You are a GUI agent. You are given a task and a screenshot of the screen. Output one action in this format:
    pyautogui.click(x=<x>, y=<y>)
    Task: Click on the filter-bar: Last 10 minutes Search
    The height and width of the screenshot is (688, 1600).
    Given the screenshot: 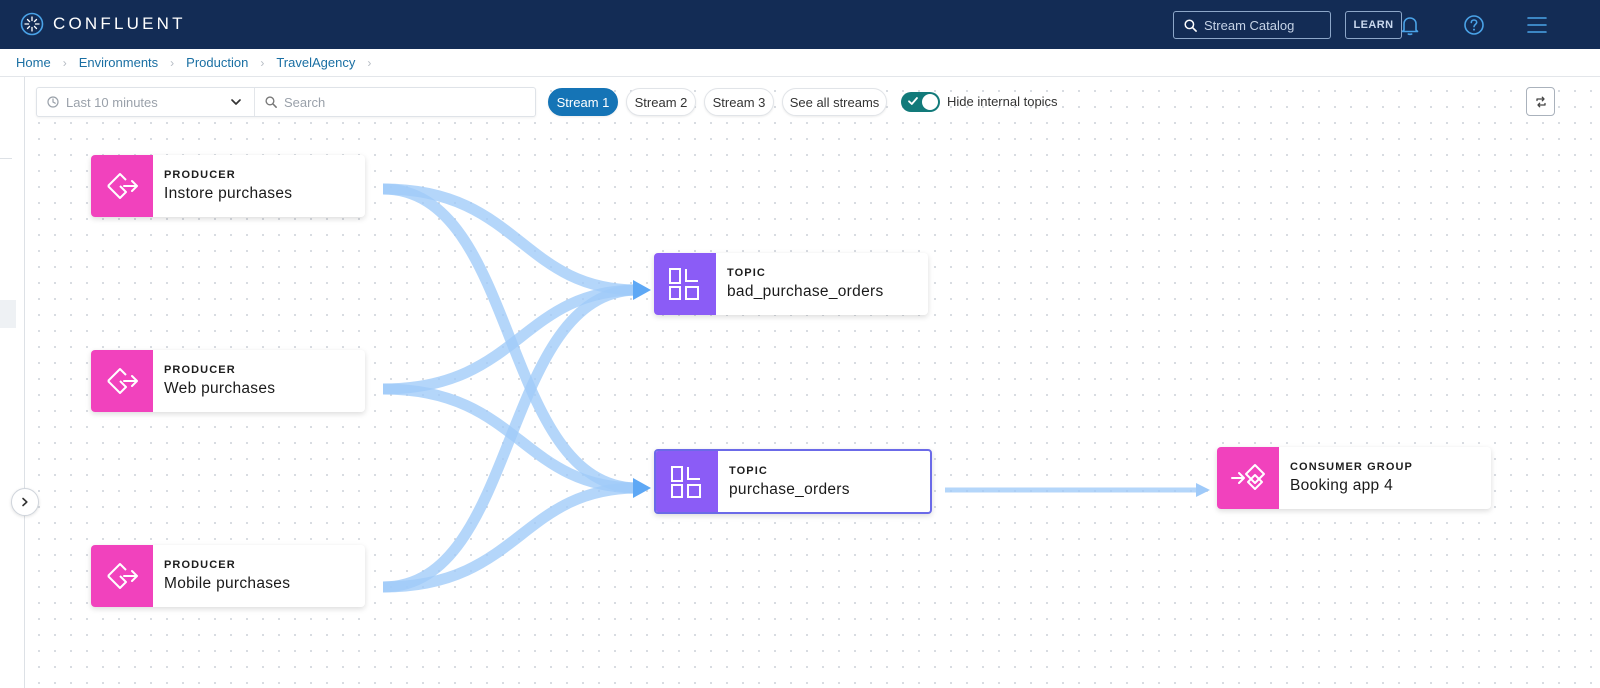 What is the action you would take?
    pyautogui.click(x=286, y=102)
    